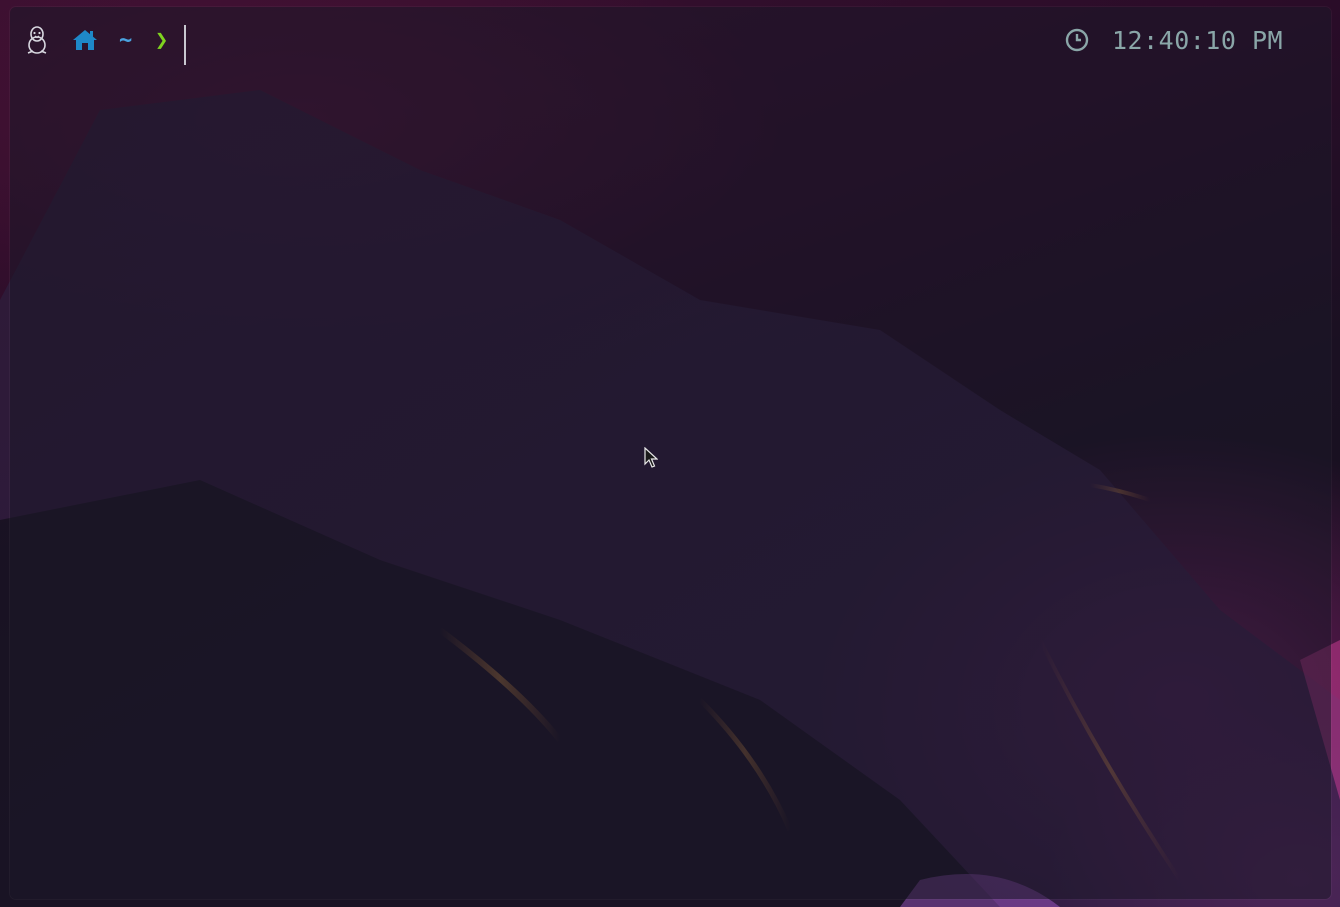  I want to click on clock-icon, so click(1077, 40).